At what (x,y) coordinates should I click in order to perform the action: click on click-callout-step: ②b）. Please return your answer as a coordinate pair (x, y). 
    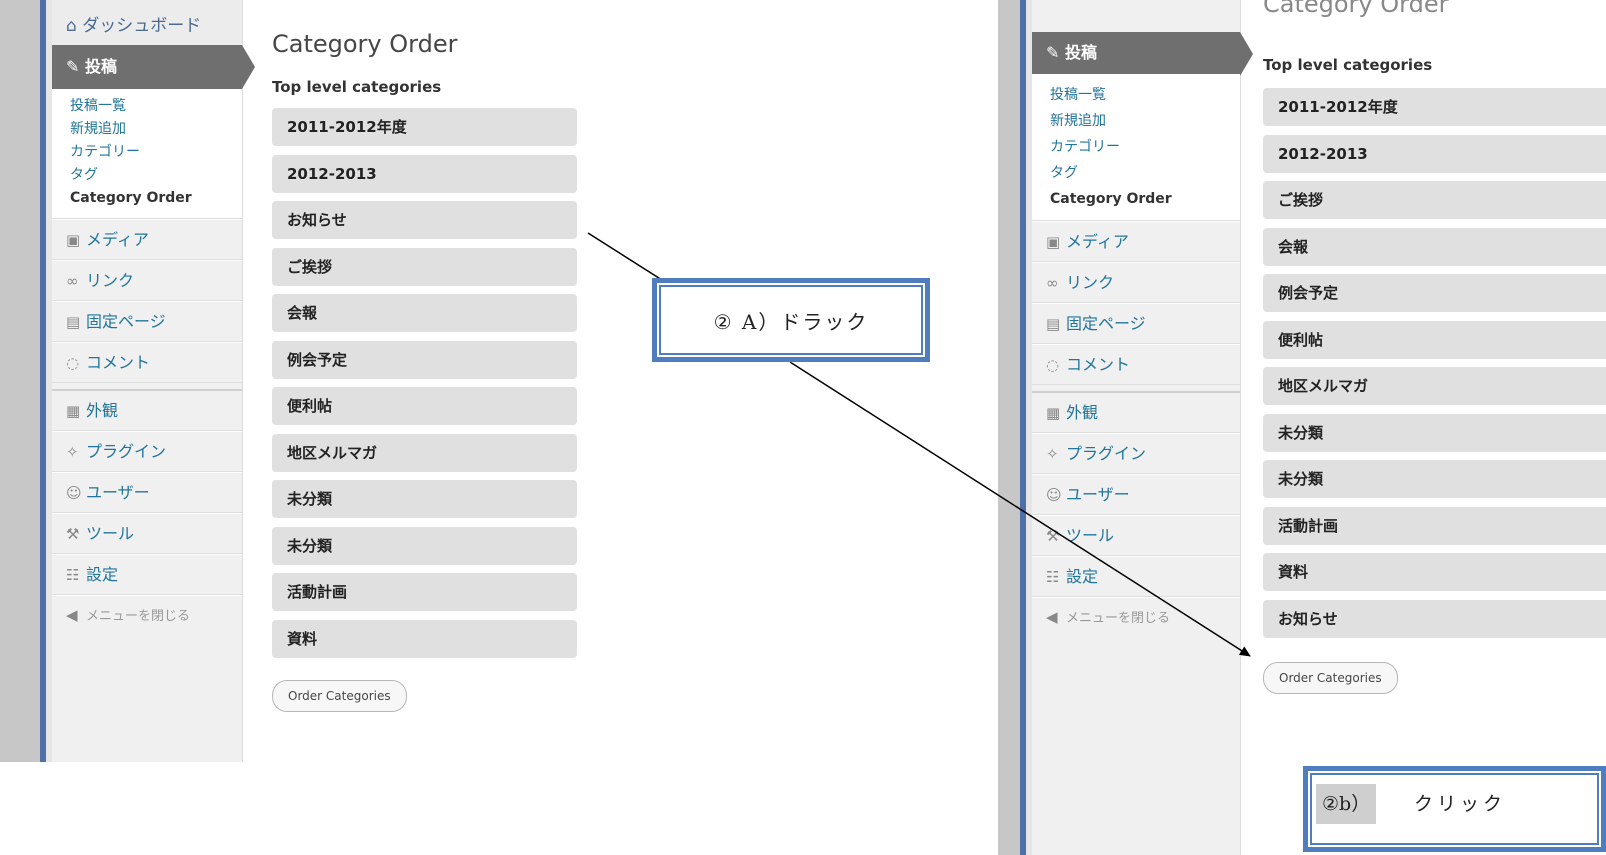
    Looking at the image, I should click on (1346, 804).